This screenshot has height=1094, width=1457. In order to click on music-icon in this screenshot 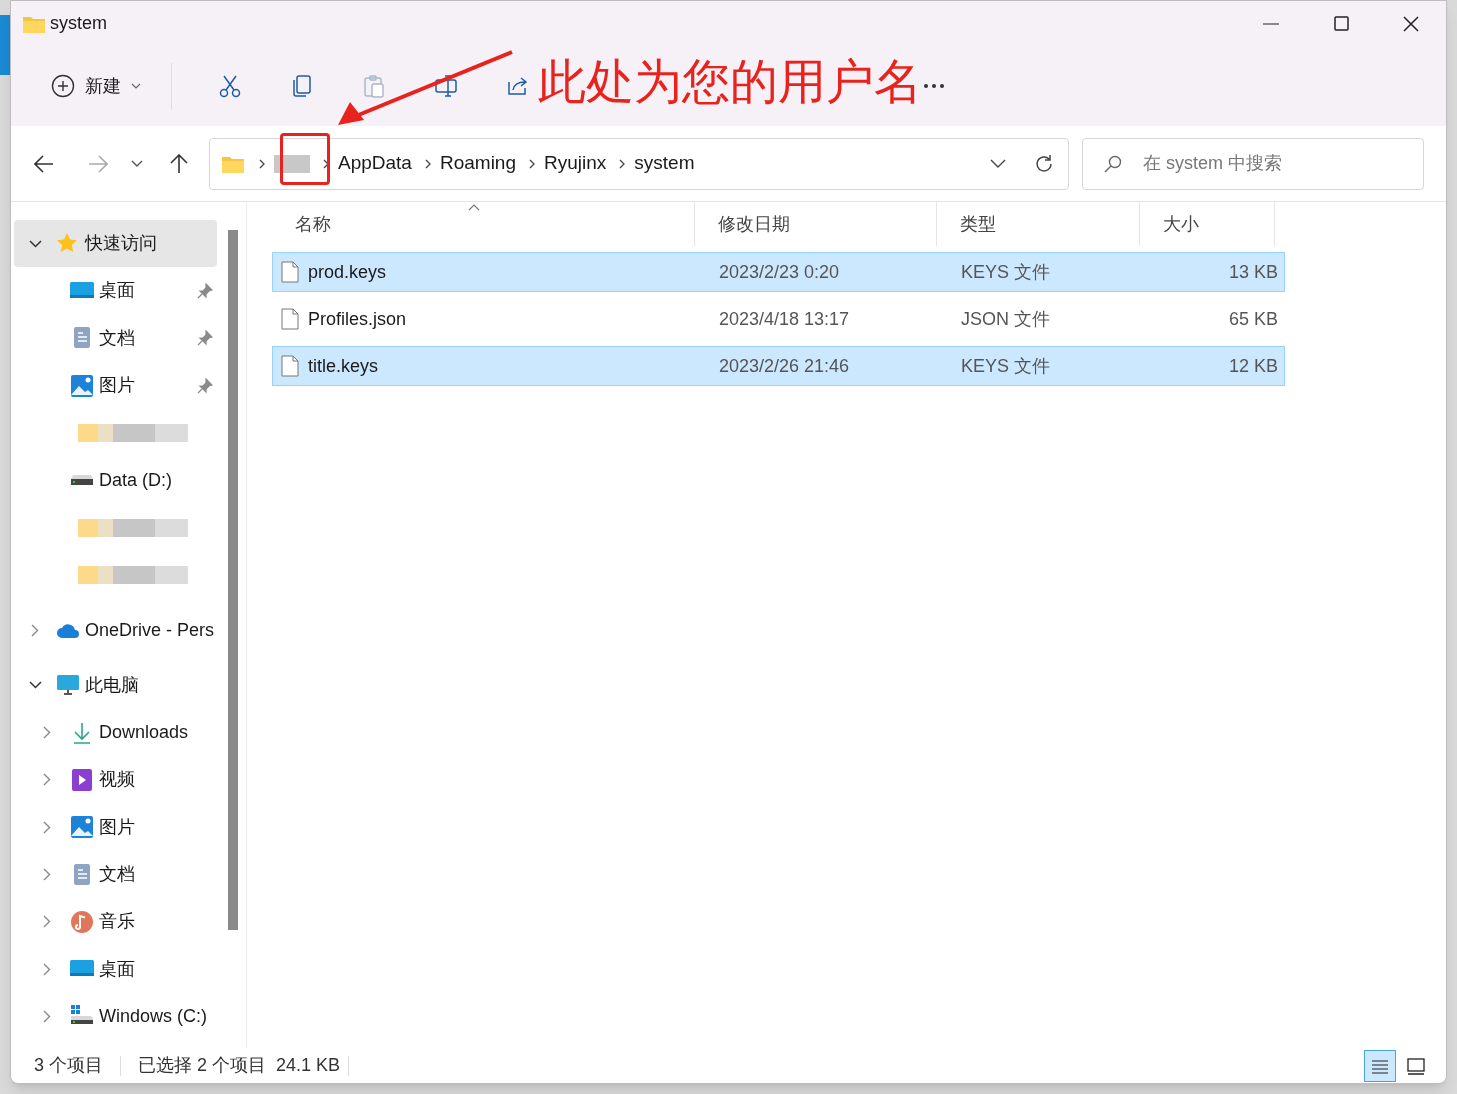, I will do `click(82, 921)`.